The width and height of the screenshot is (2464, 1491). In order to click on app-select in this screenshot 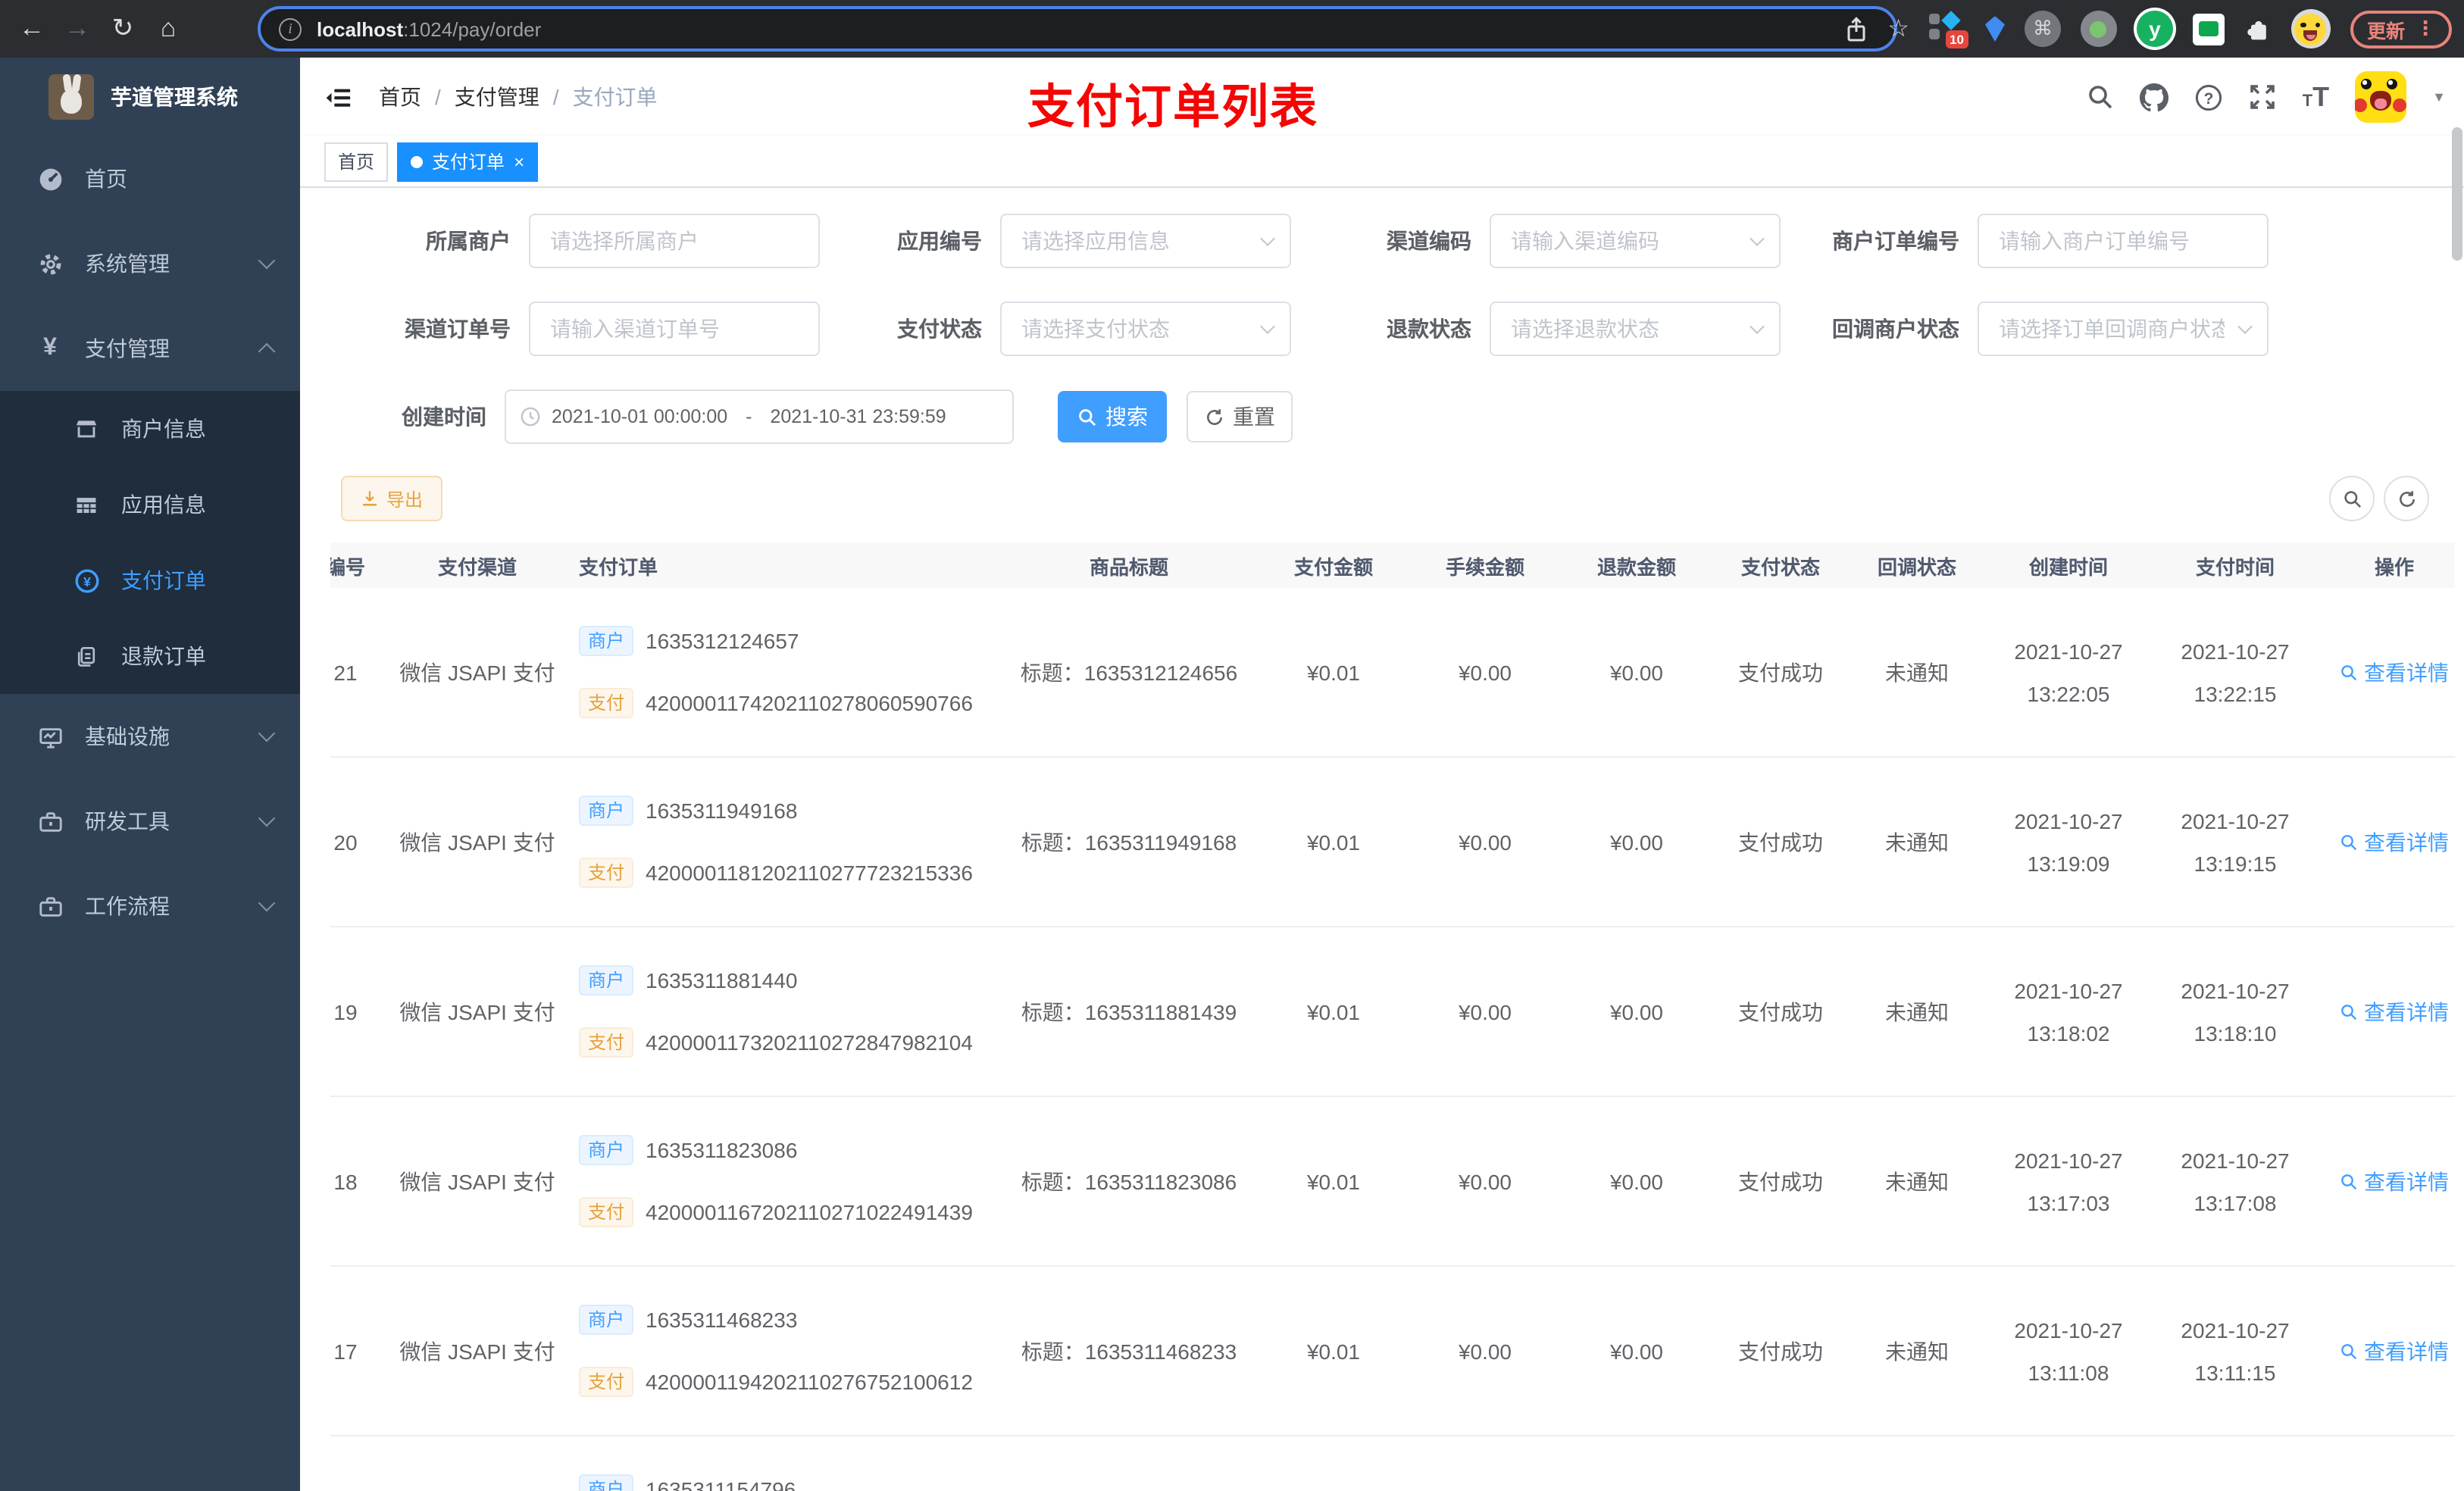, I will do `click(1145, 241)`.